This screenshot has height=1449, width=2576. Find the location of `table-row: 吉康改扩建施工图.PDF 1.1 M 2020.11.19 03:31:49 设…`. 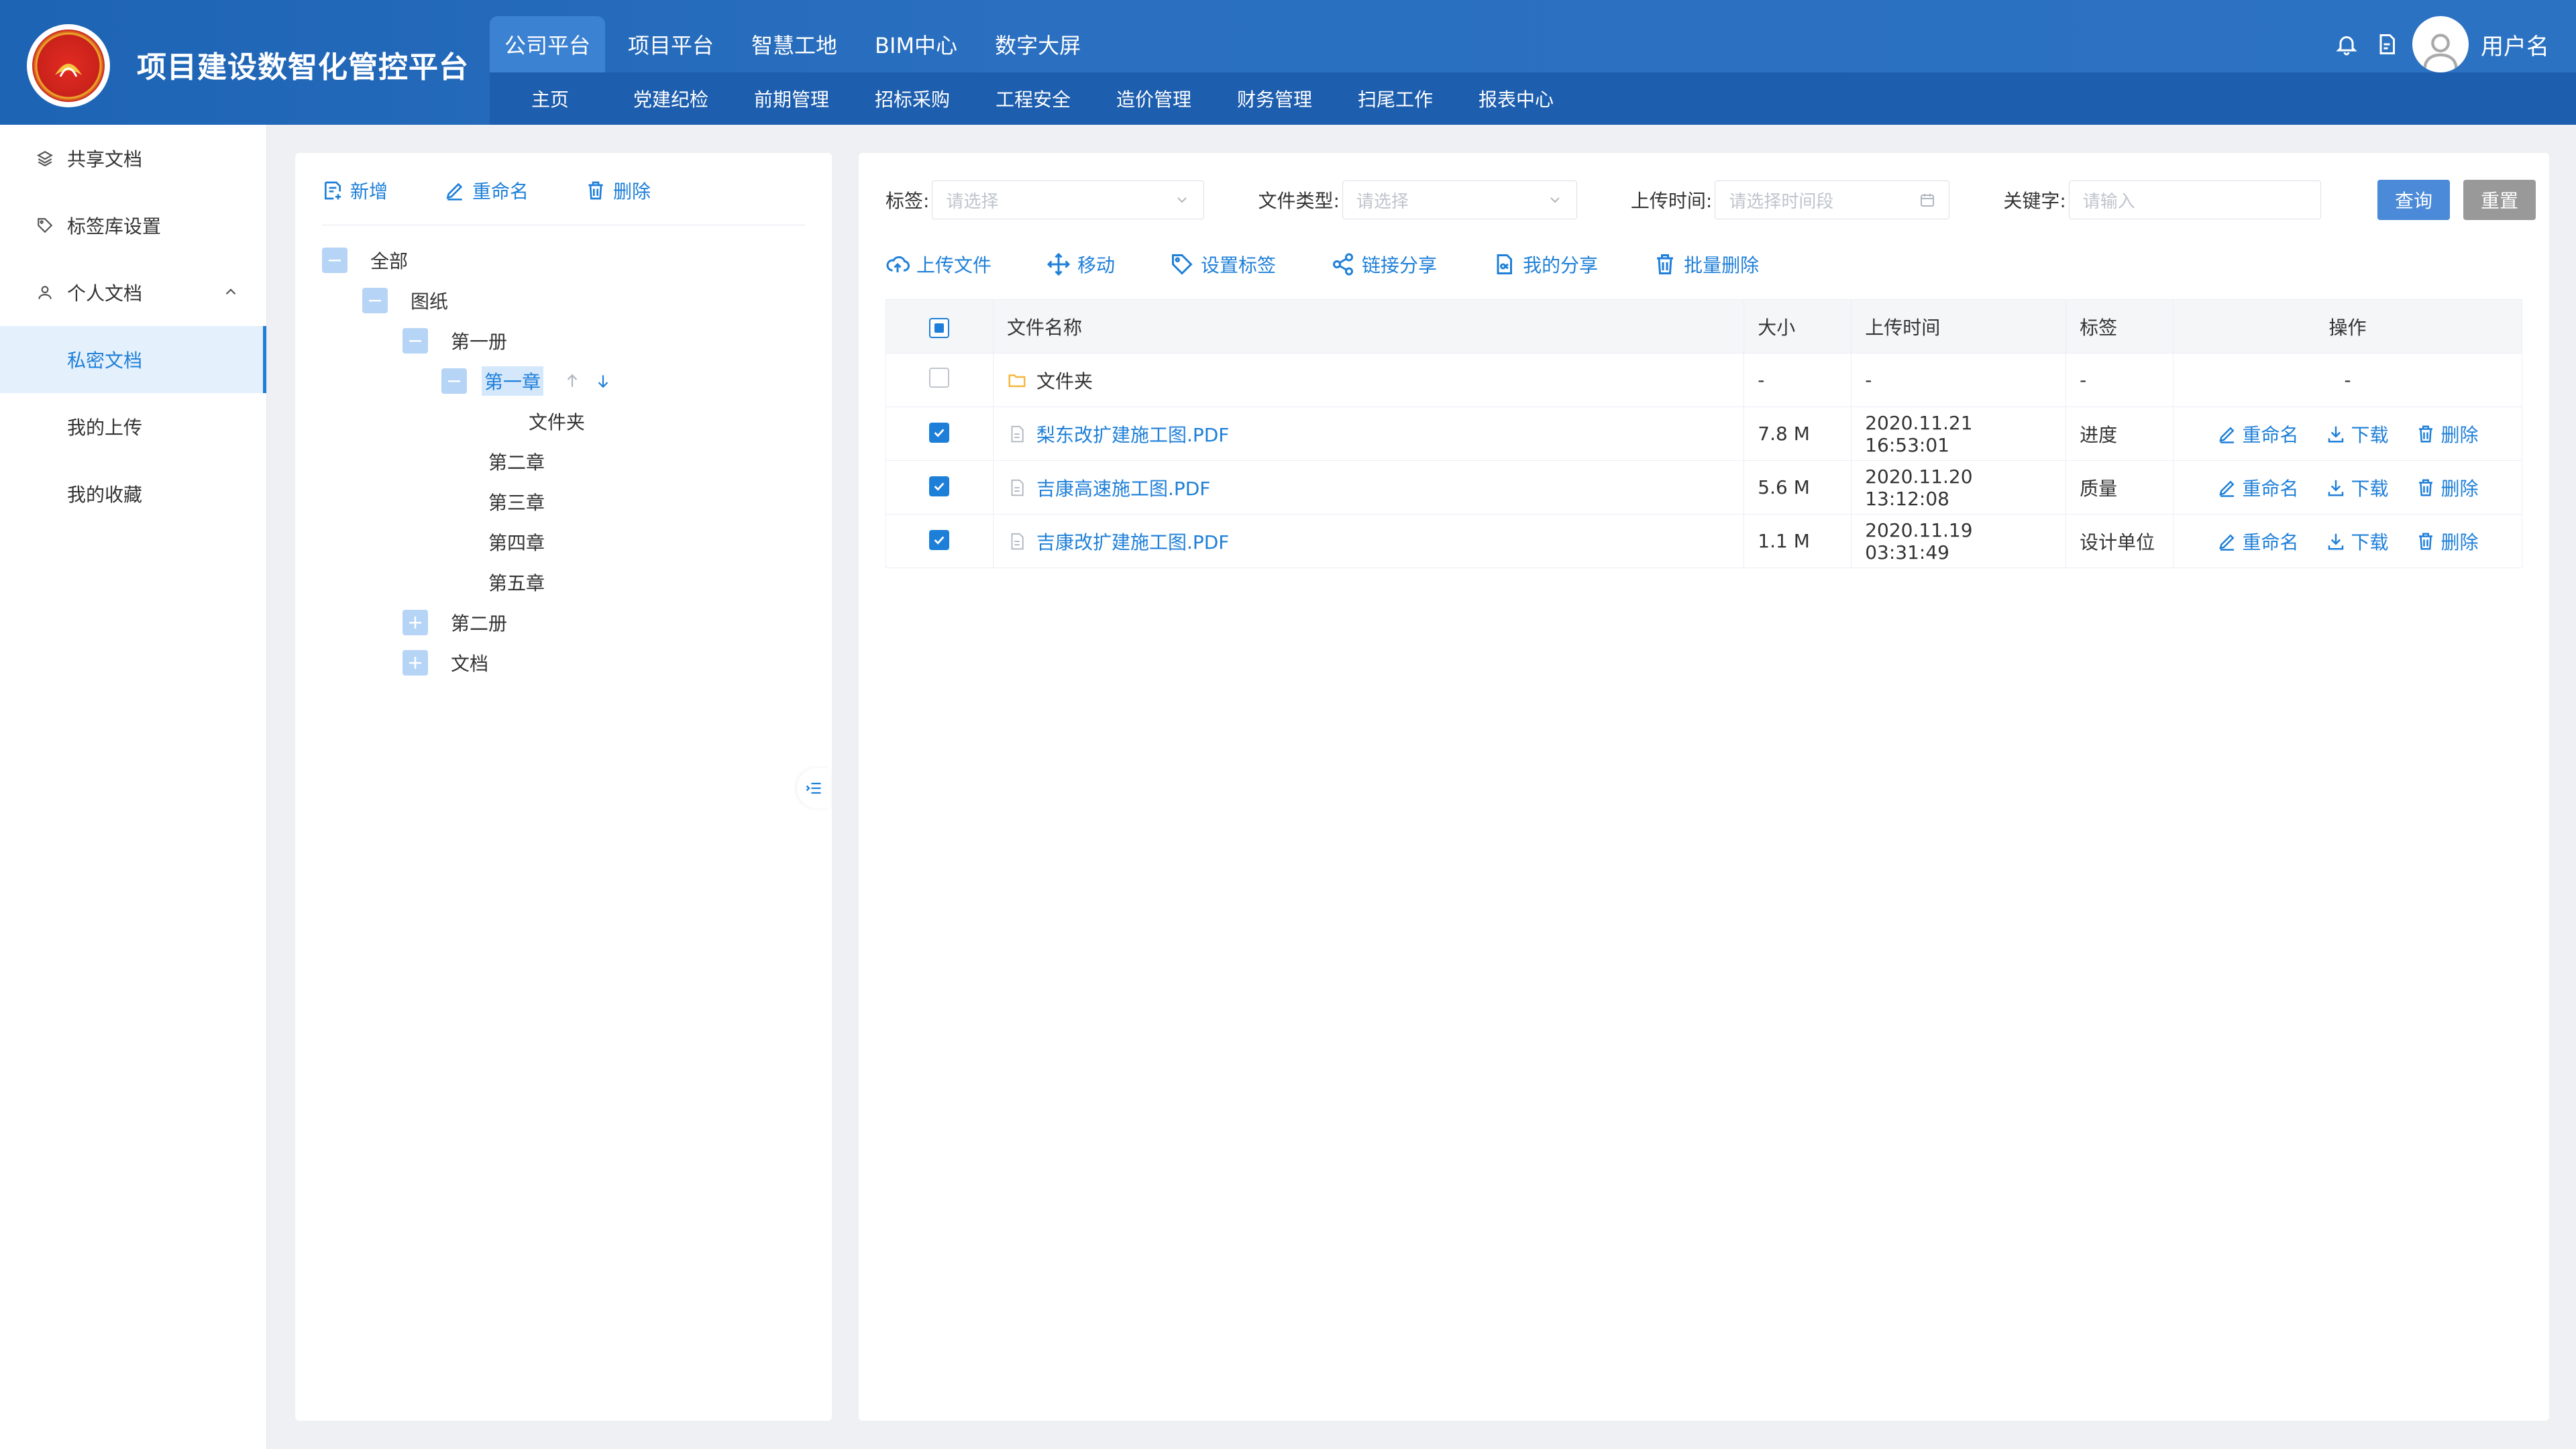

table-row: 吉康改扩建施工图.PDF 1.1 M 2020.11.19 03:31:49 设… is located at coordinates (1703, 541).